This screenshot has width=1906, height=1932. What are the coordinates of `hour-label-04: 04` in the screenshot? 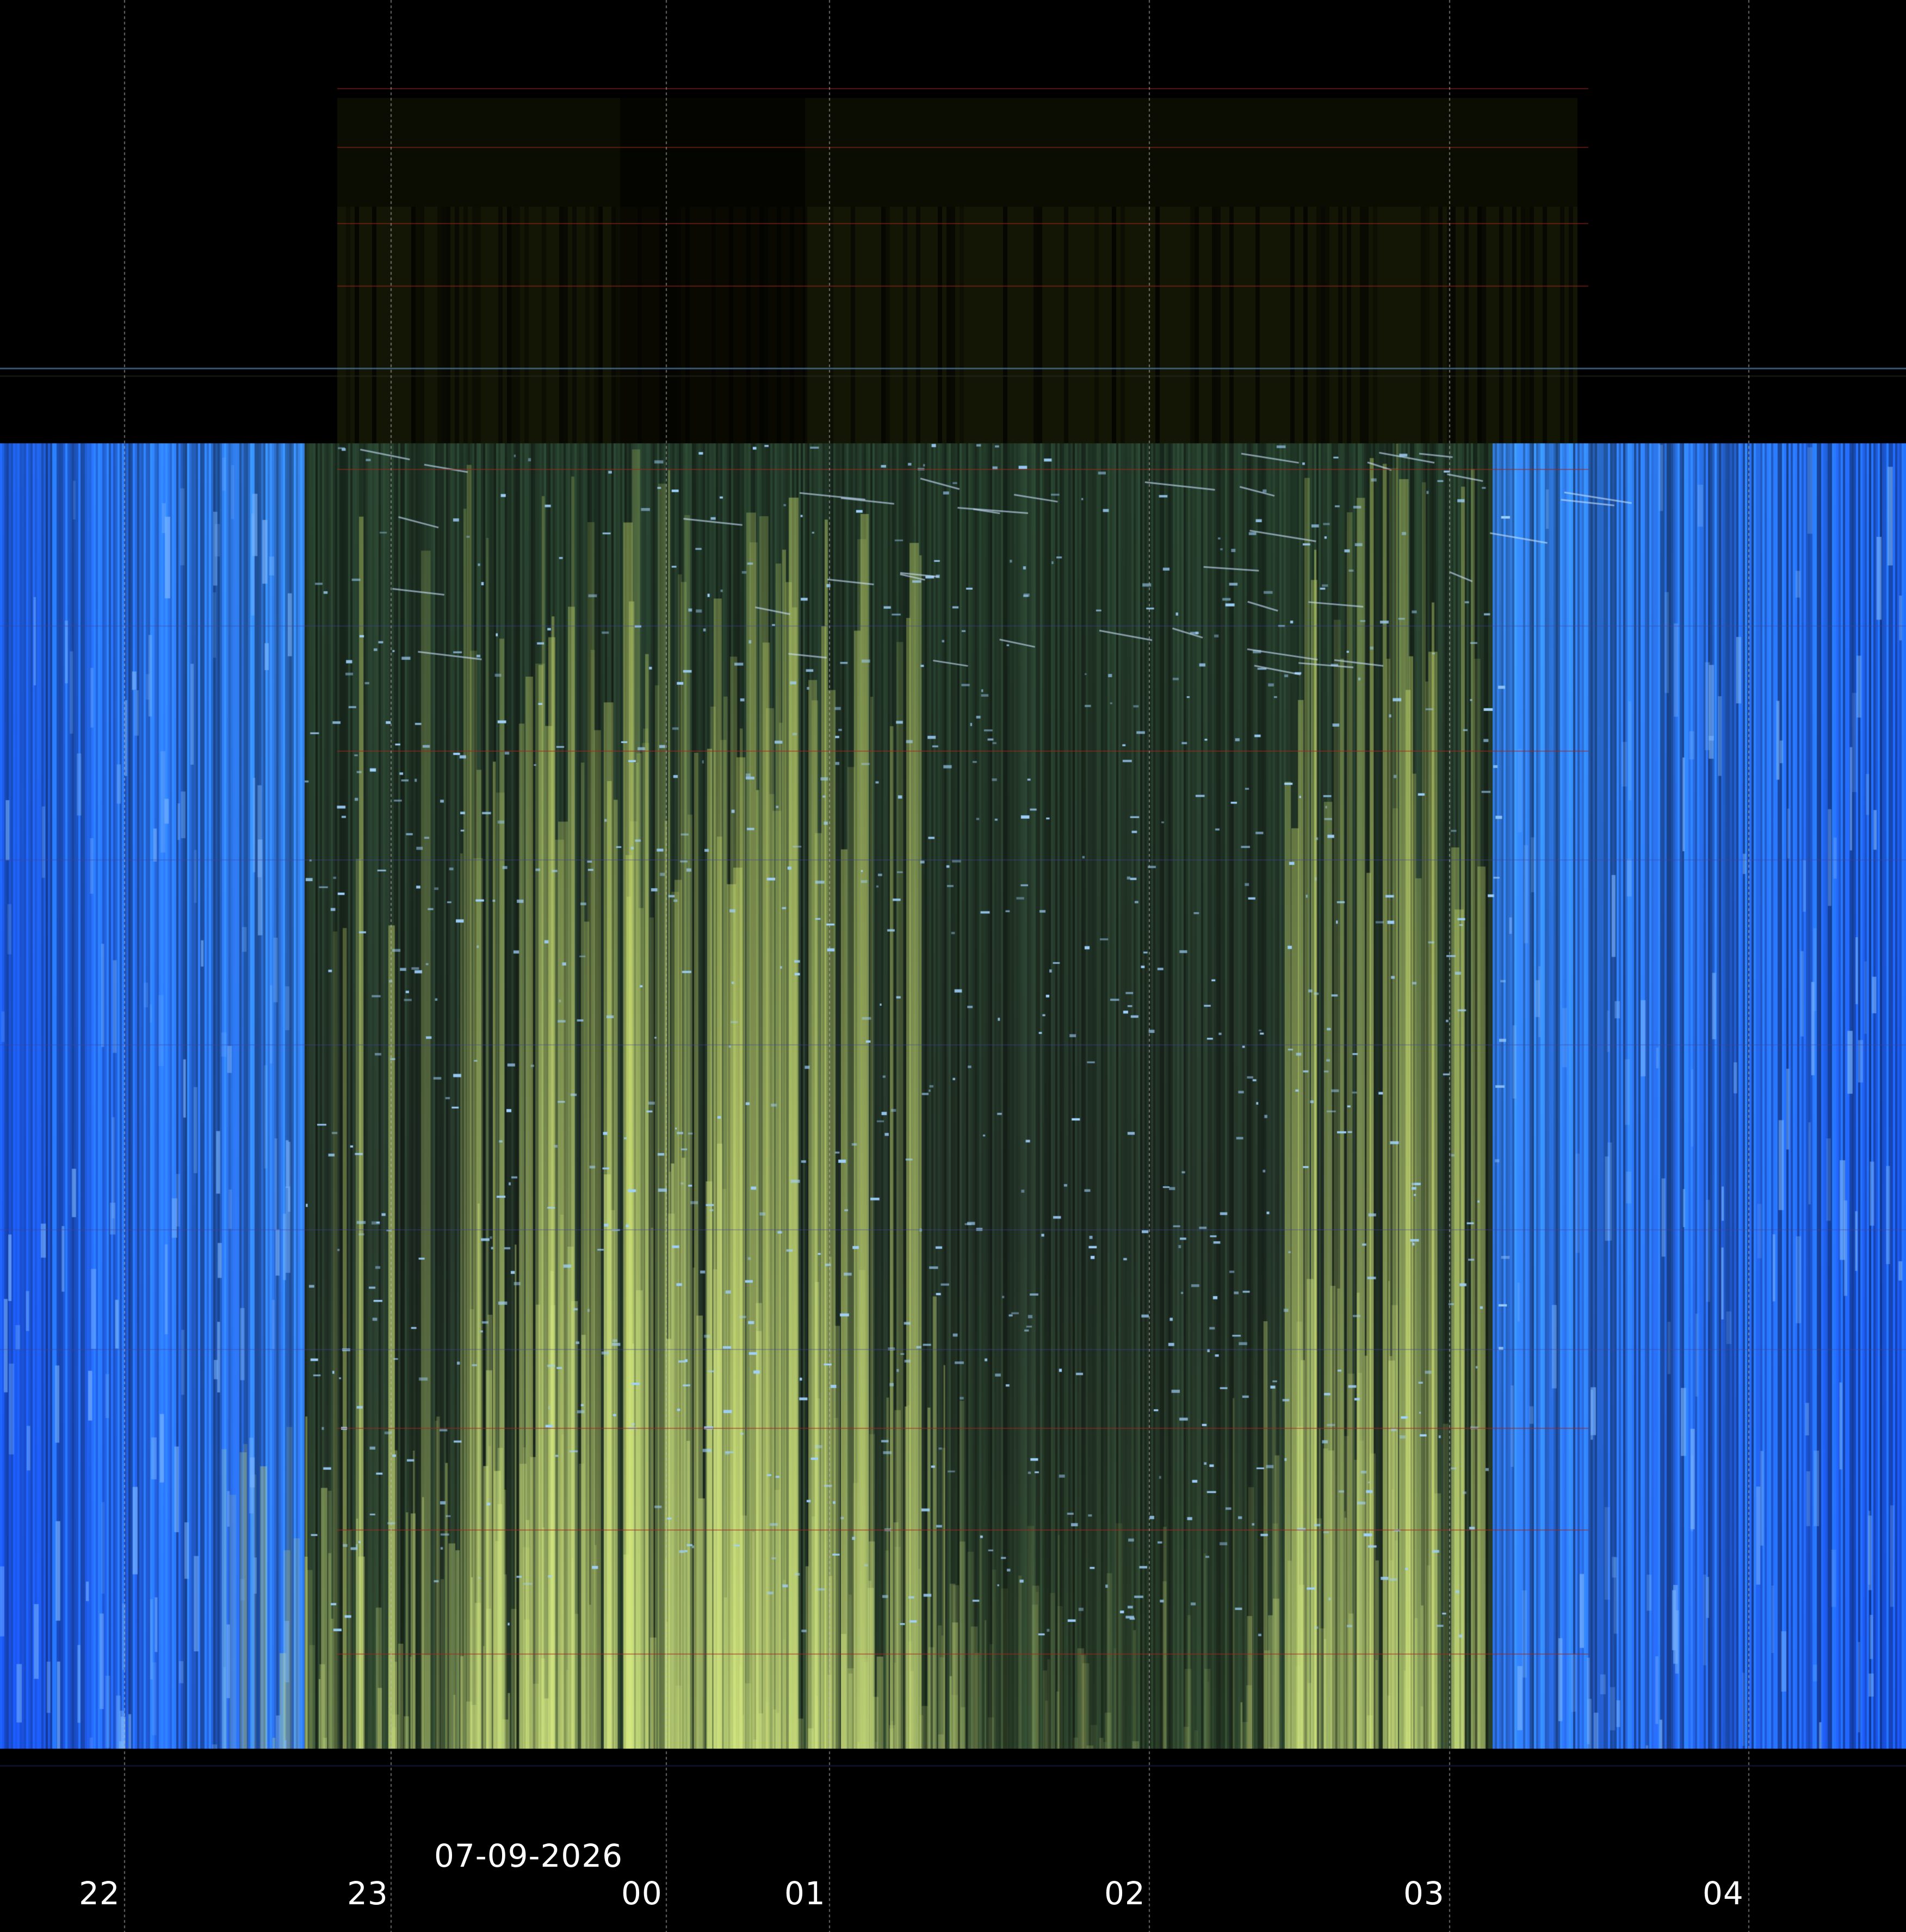 It's located at (1723, 1893).